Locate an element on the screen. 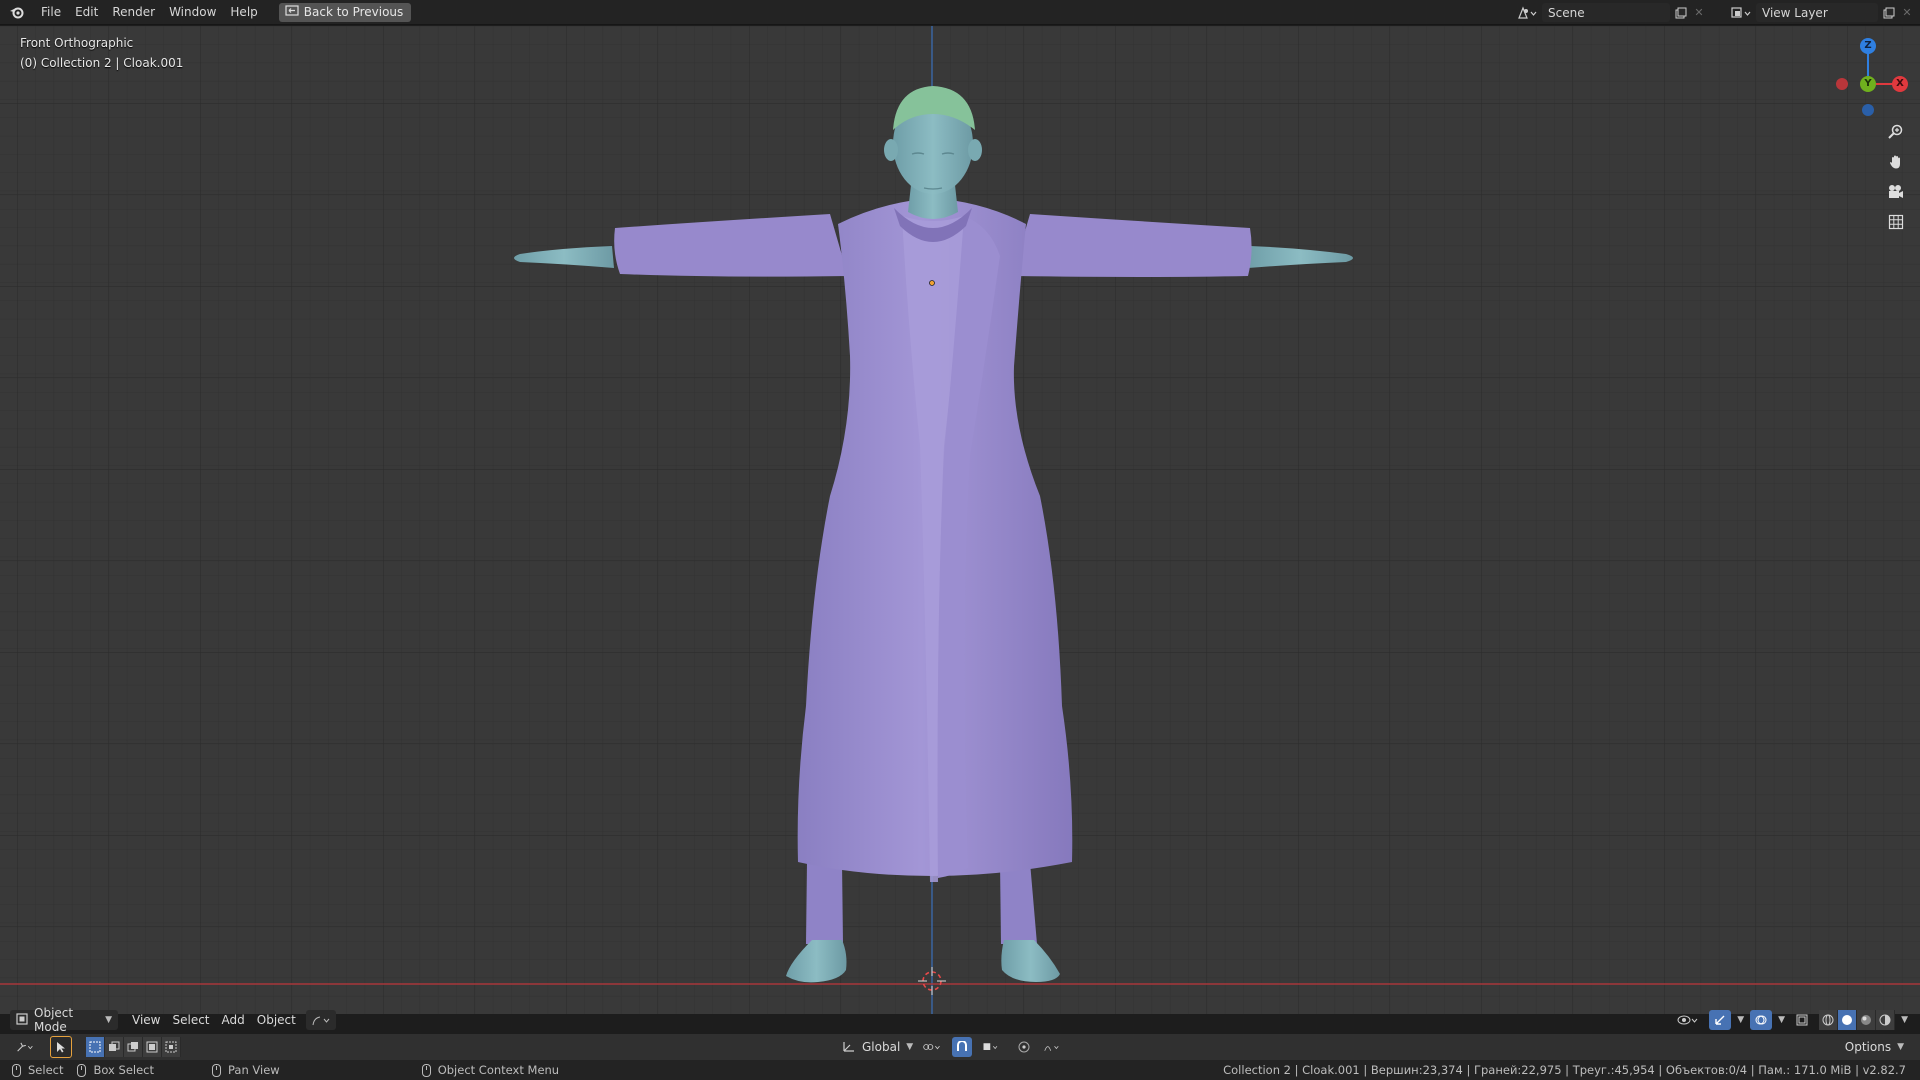  select-tool-button is located at coordinates (61, 1047).